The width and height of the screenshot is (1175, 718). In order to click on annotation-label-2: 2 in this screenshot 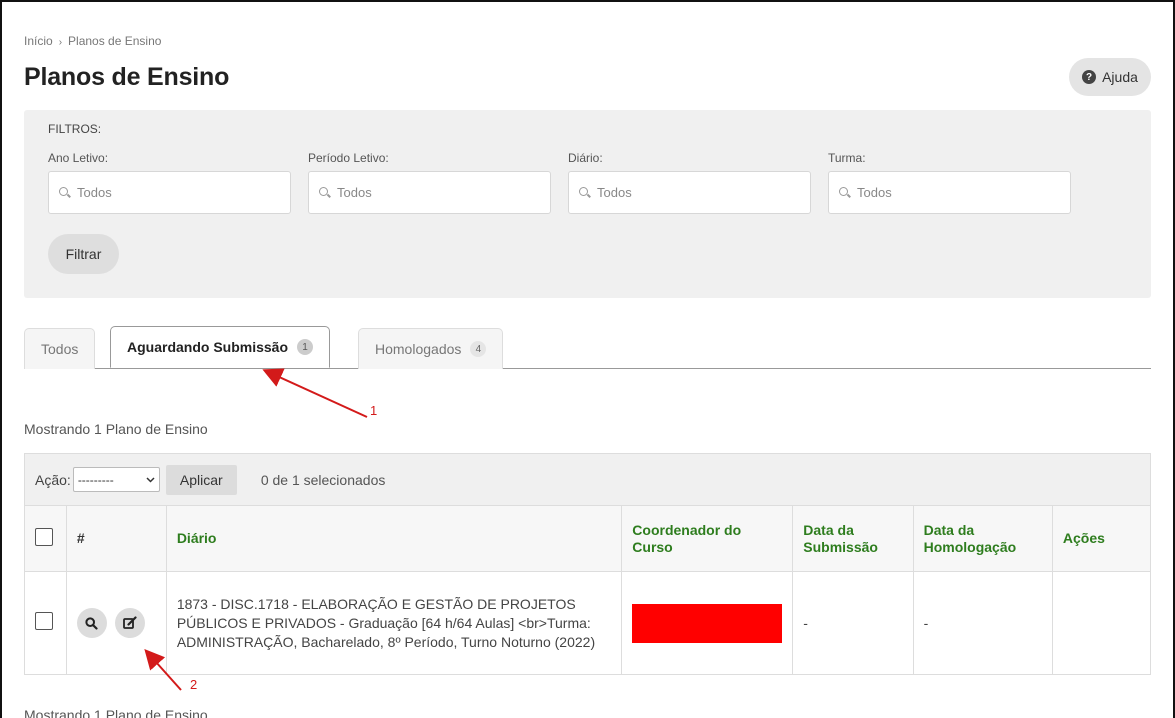, I will do `click(194, 684)`.